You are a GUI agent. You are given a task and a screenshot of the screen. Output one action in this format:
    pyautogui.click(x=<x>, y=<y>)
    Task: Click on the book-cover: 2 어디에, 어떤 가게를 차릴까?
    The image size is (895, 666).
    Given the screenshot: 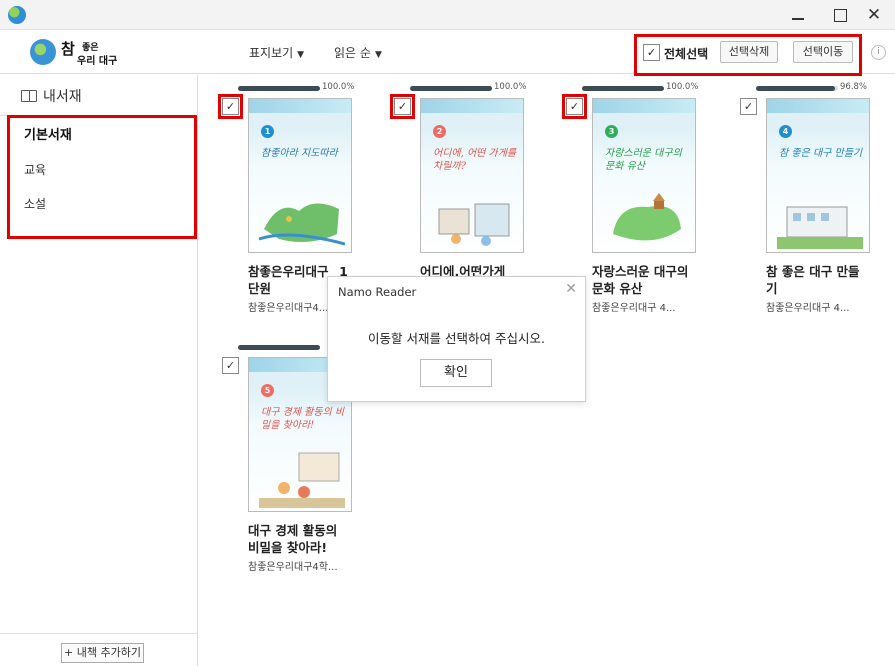 What is the action you would take?
    pyautogui.click(x=472, y=175)
    